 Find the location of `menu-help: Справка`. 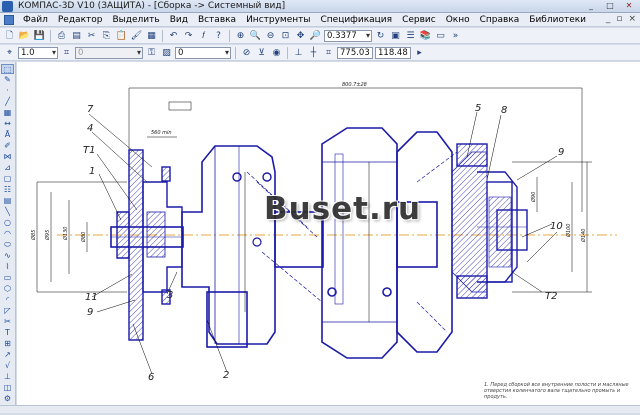

menu-help: Справка is located at coordinates (500, 20).